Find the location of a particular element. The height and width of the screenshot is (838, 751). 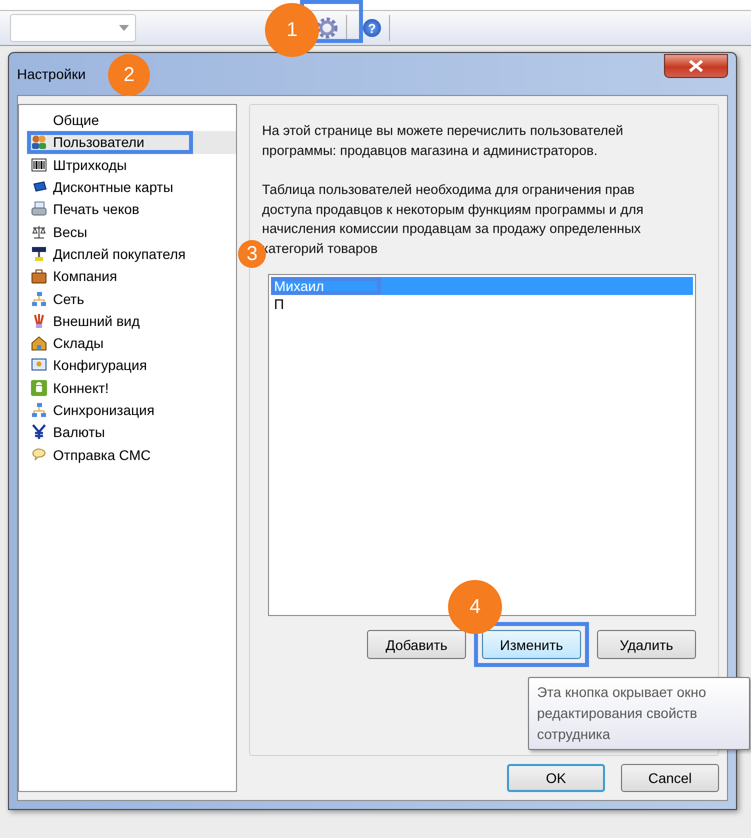

action-button: Изменить is located at coordinates (531, 644).